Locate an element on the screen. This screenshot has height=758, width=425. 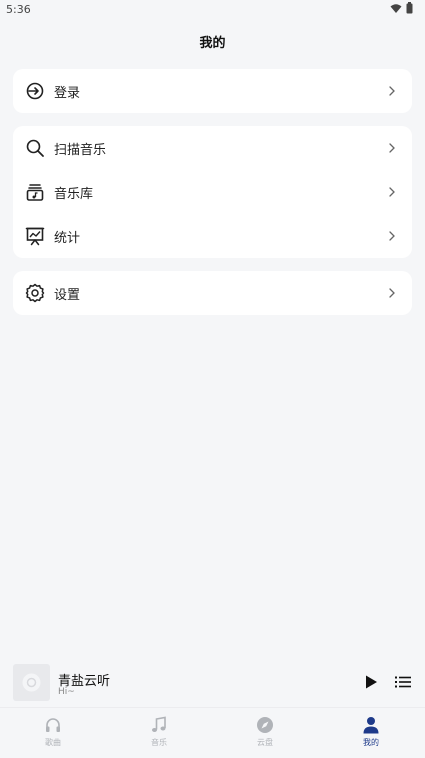
menu-item-settings: 设置 is located at coordinates (212, 293).